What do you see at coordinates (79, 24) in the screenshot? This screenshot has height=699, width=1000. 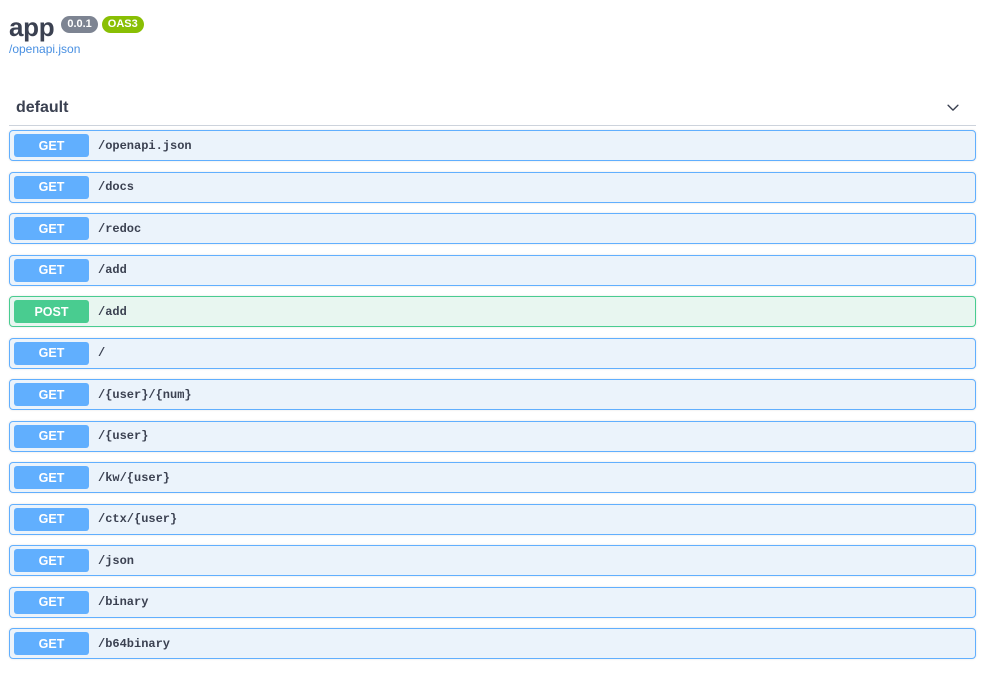 I see `version-badge: 0.0.1` at bounding box center [79, 24].